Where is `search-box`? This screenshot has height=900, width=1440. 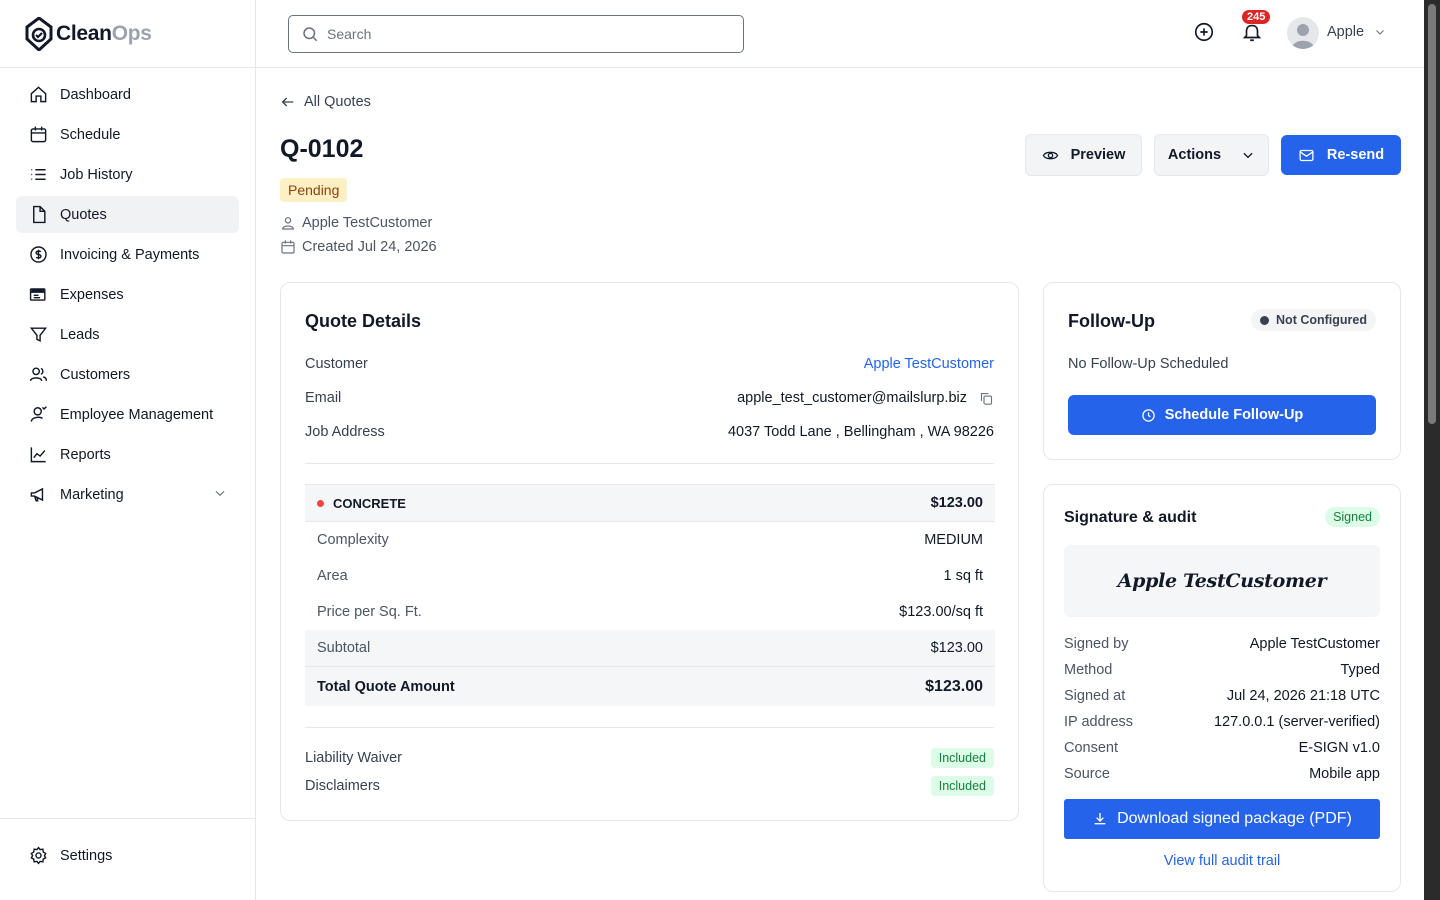 search-box is located at coordinates (516, 34).